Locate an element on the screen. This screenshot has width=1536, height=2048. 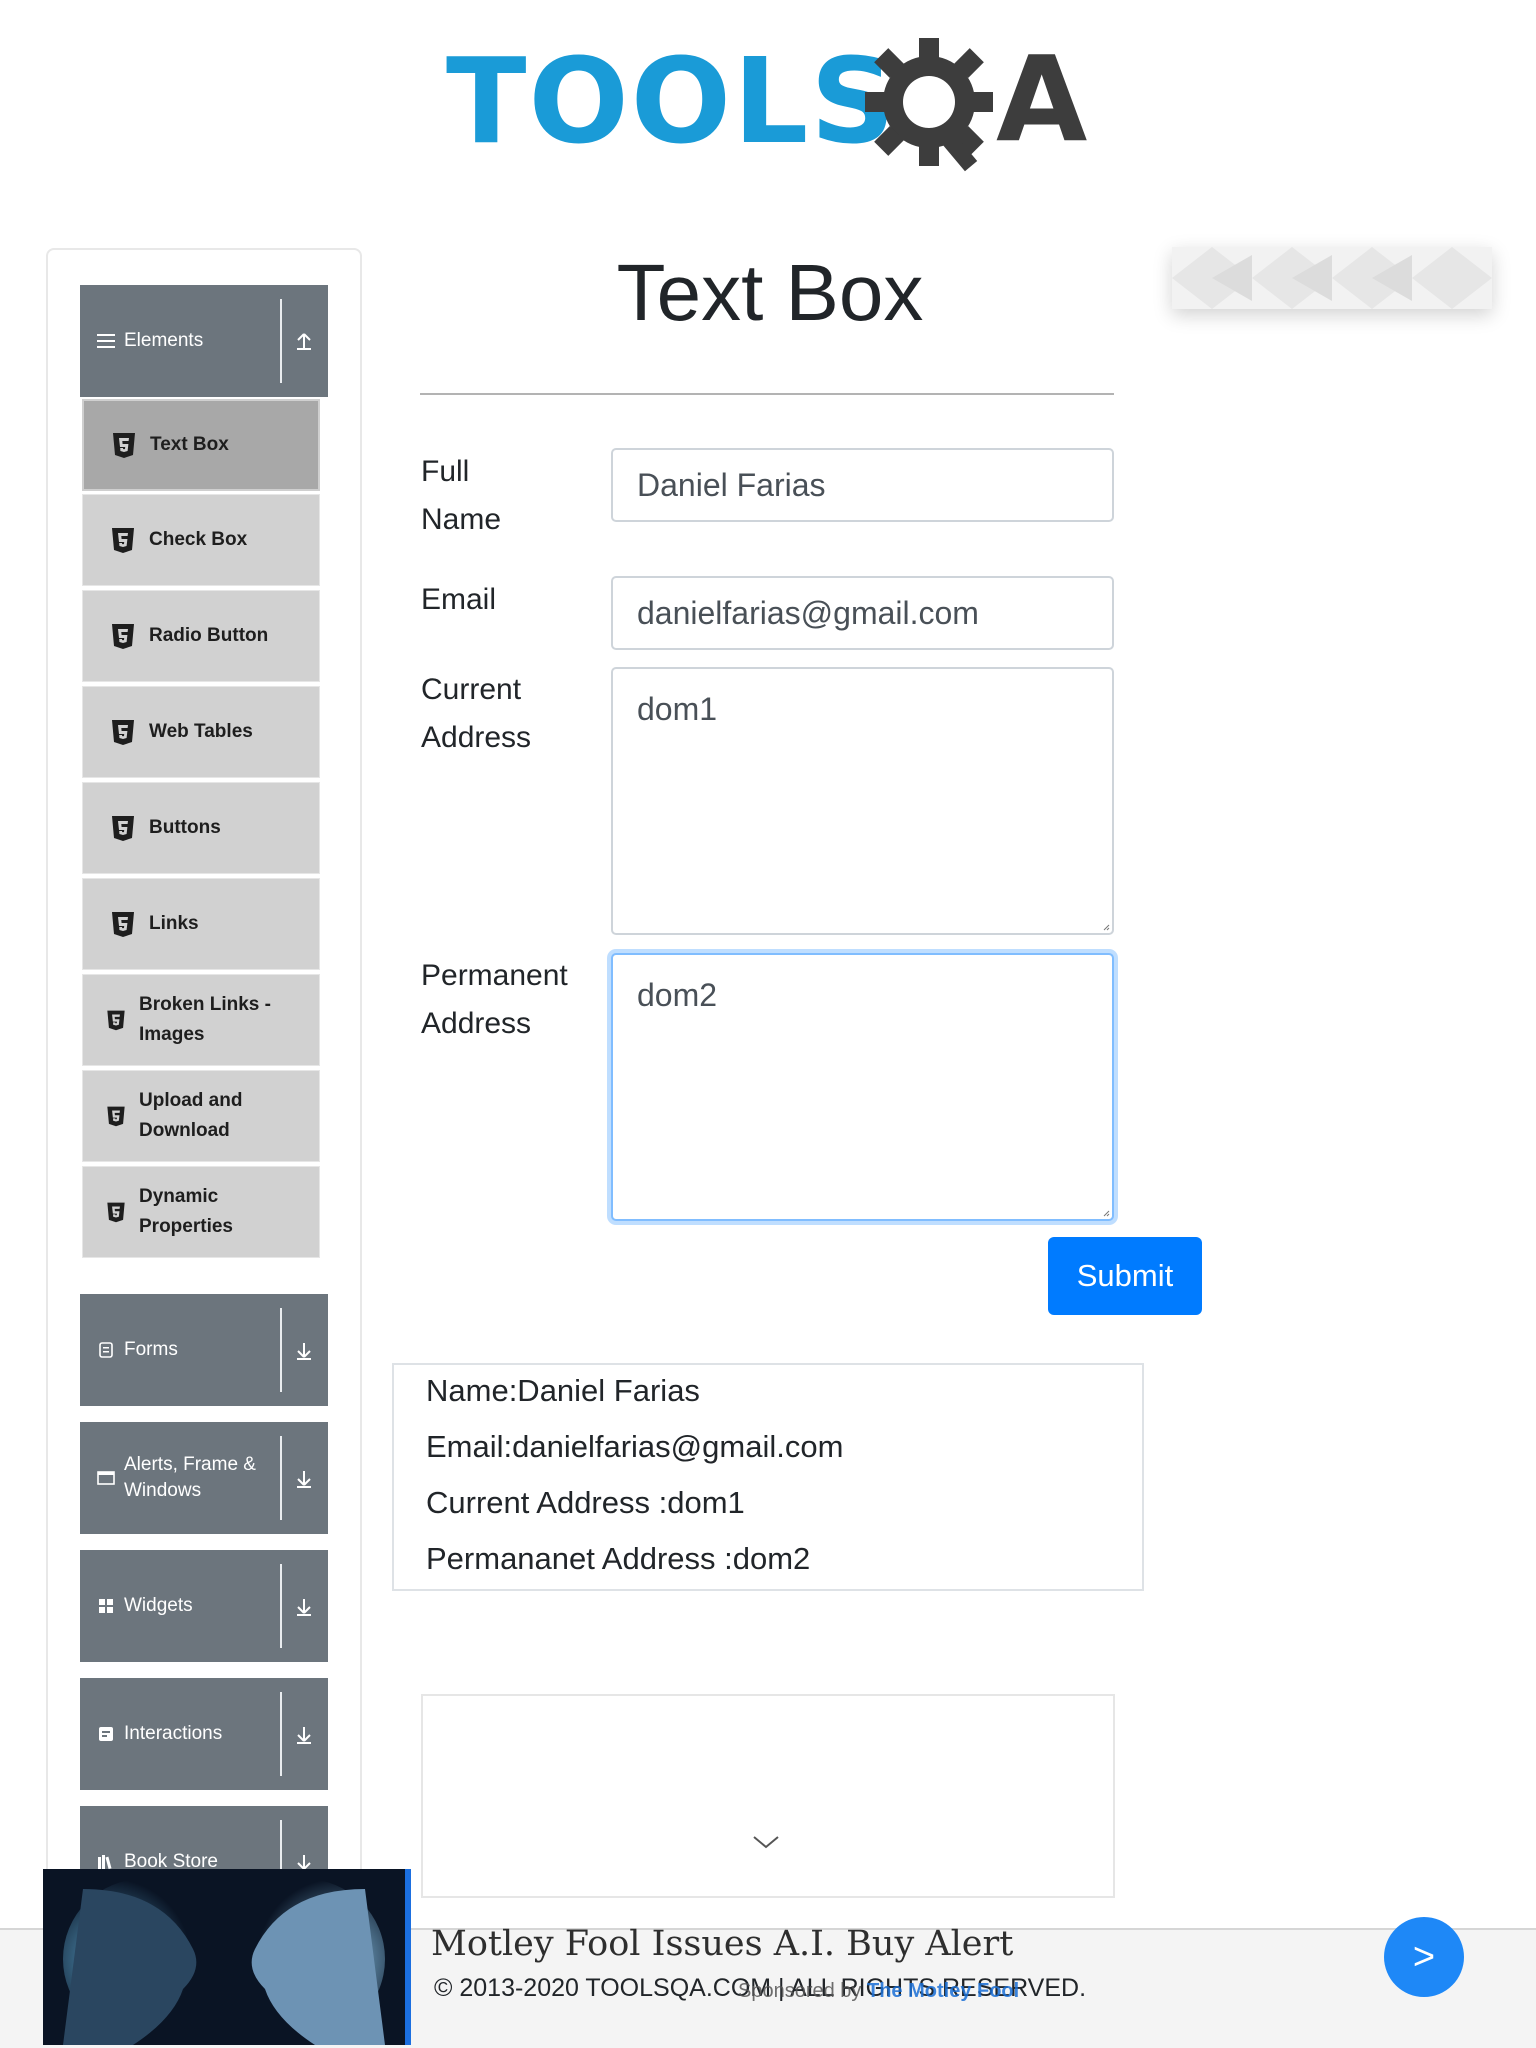
ad-sponsor-prefix: Sponsored by is located at coordinates (800, 1991).